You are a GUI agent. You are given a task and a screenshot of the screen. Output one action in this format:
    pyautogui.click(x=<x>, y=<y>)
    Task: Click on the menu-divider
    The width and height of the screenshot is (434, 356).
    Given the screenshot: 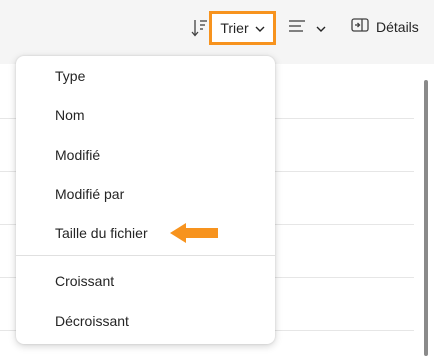 What is the action you would take?
    pyautogui.click(x=145, y=255)
    